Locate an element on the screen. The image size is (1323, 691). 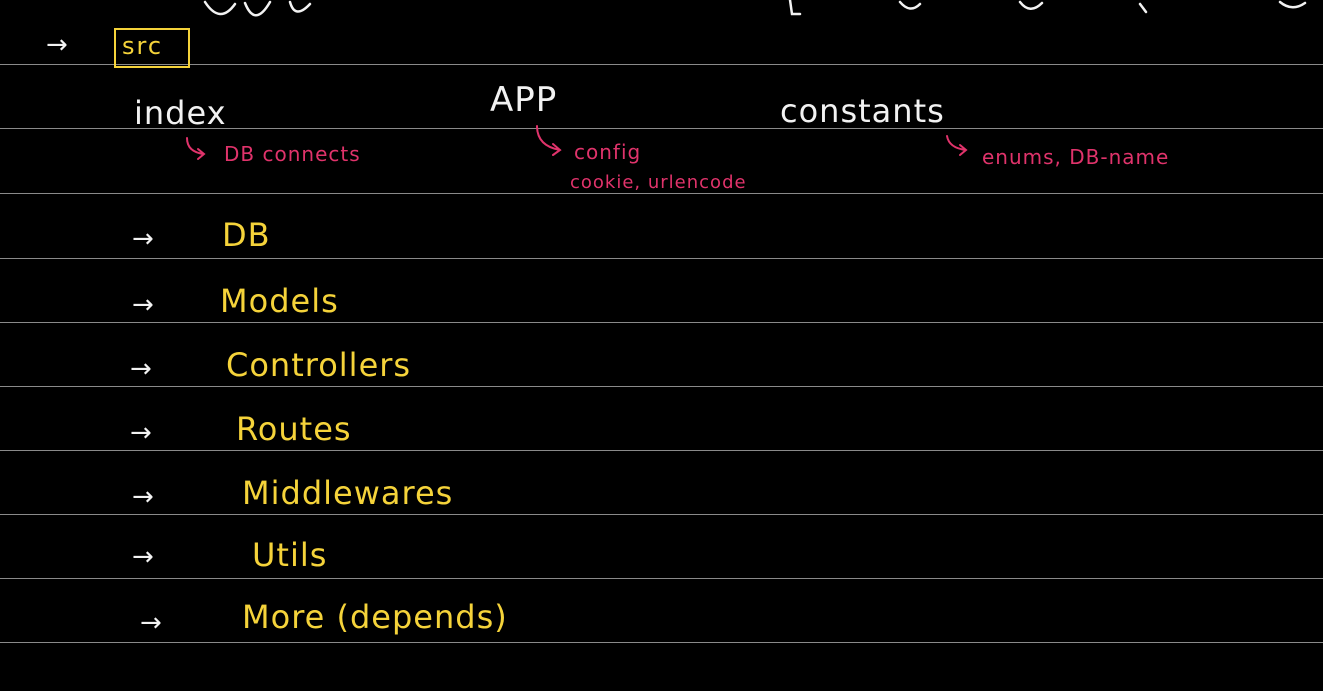
index-note: DB connects is located at coordinates (292, 154).